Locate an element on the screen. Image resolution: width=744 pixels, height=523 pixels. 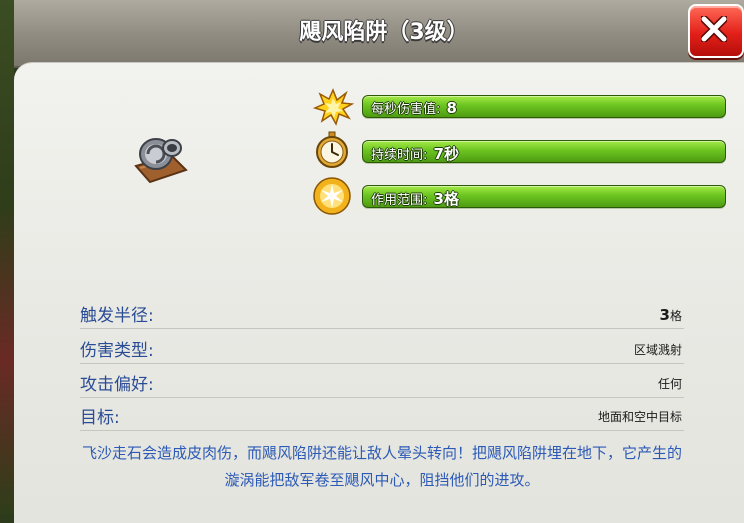
damage-type-value: 区域溅射 is located at coordinates (657, 350).